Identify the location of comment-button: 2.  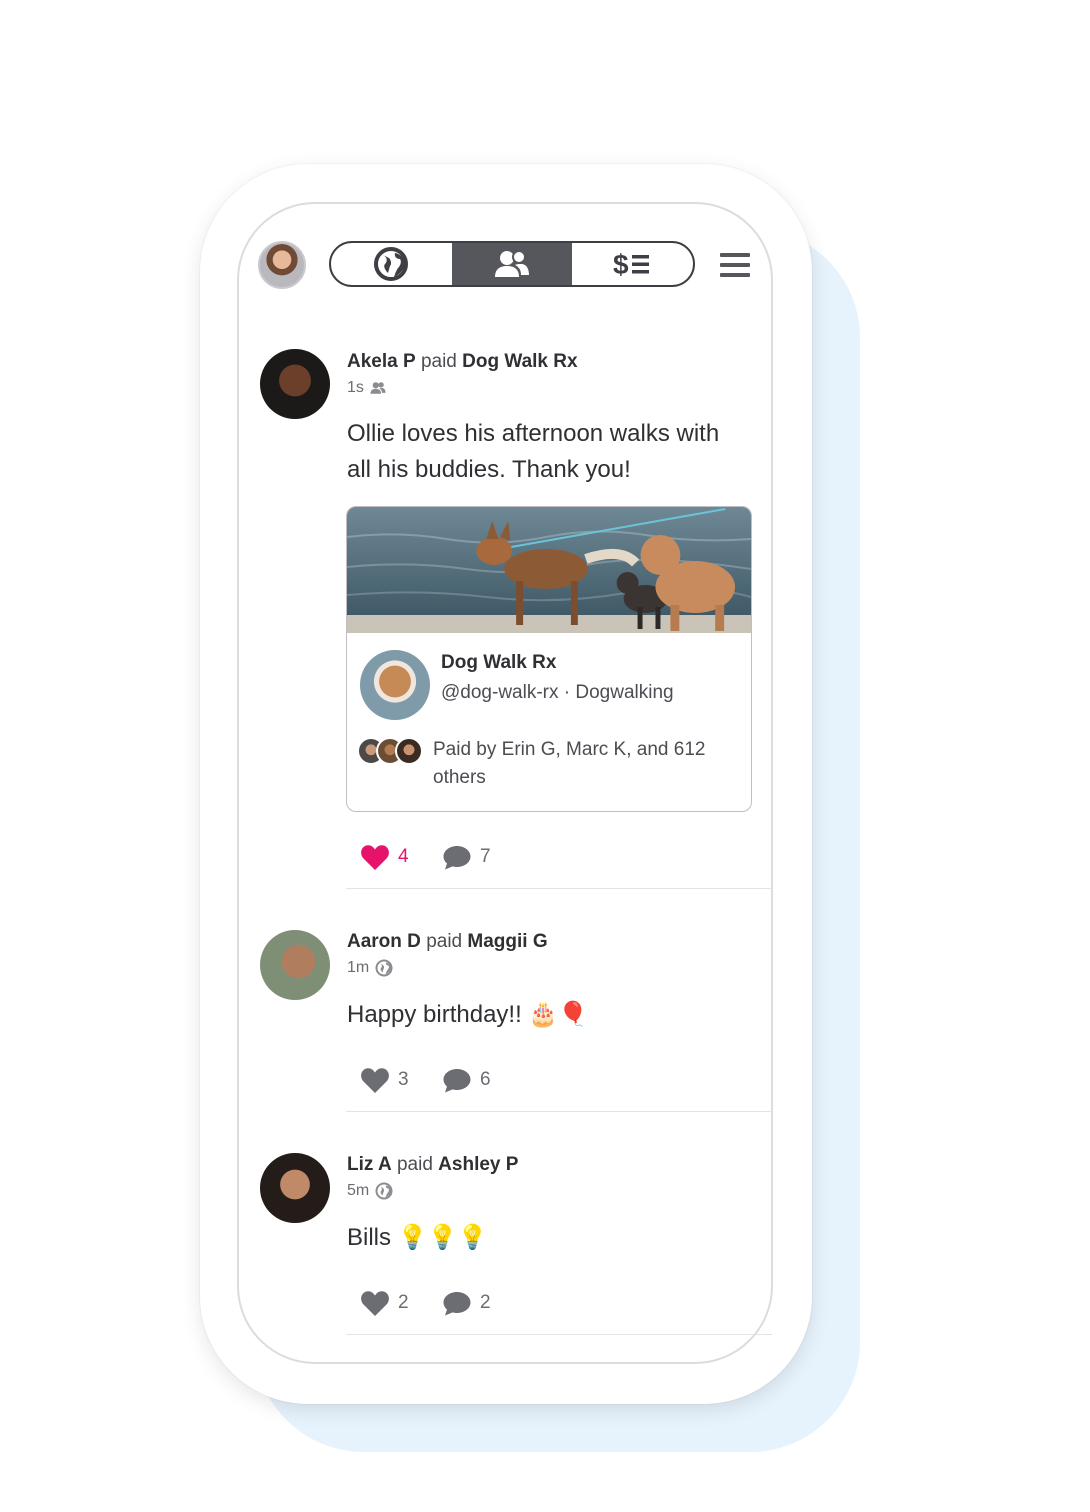
(466, 1303).